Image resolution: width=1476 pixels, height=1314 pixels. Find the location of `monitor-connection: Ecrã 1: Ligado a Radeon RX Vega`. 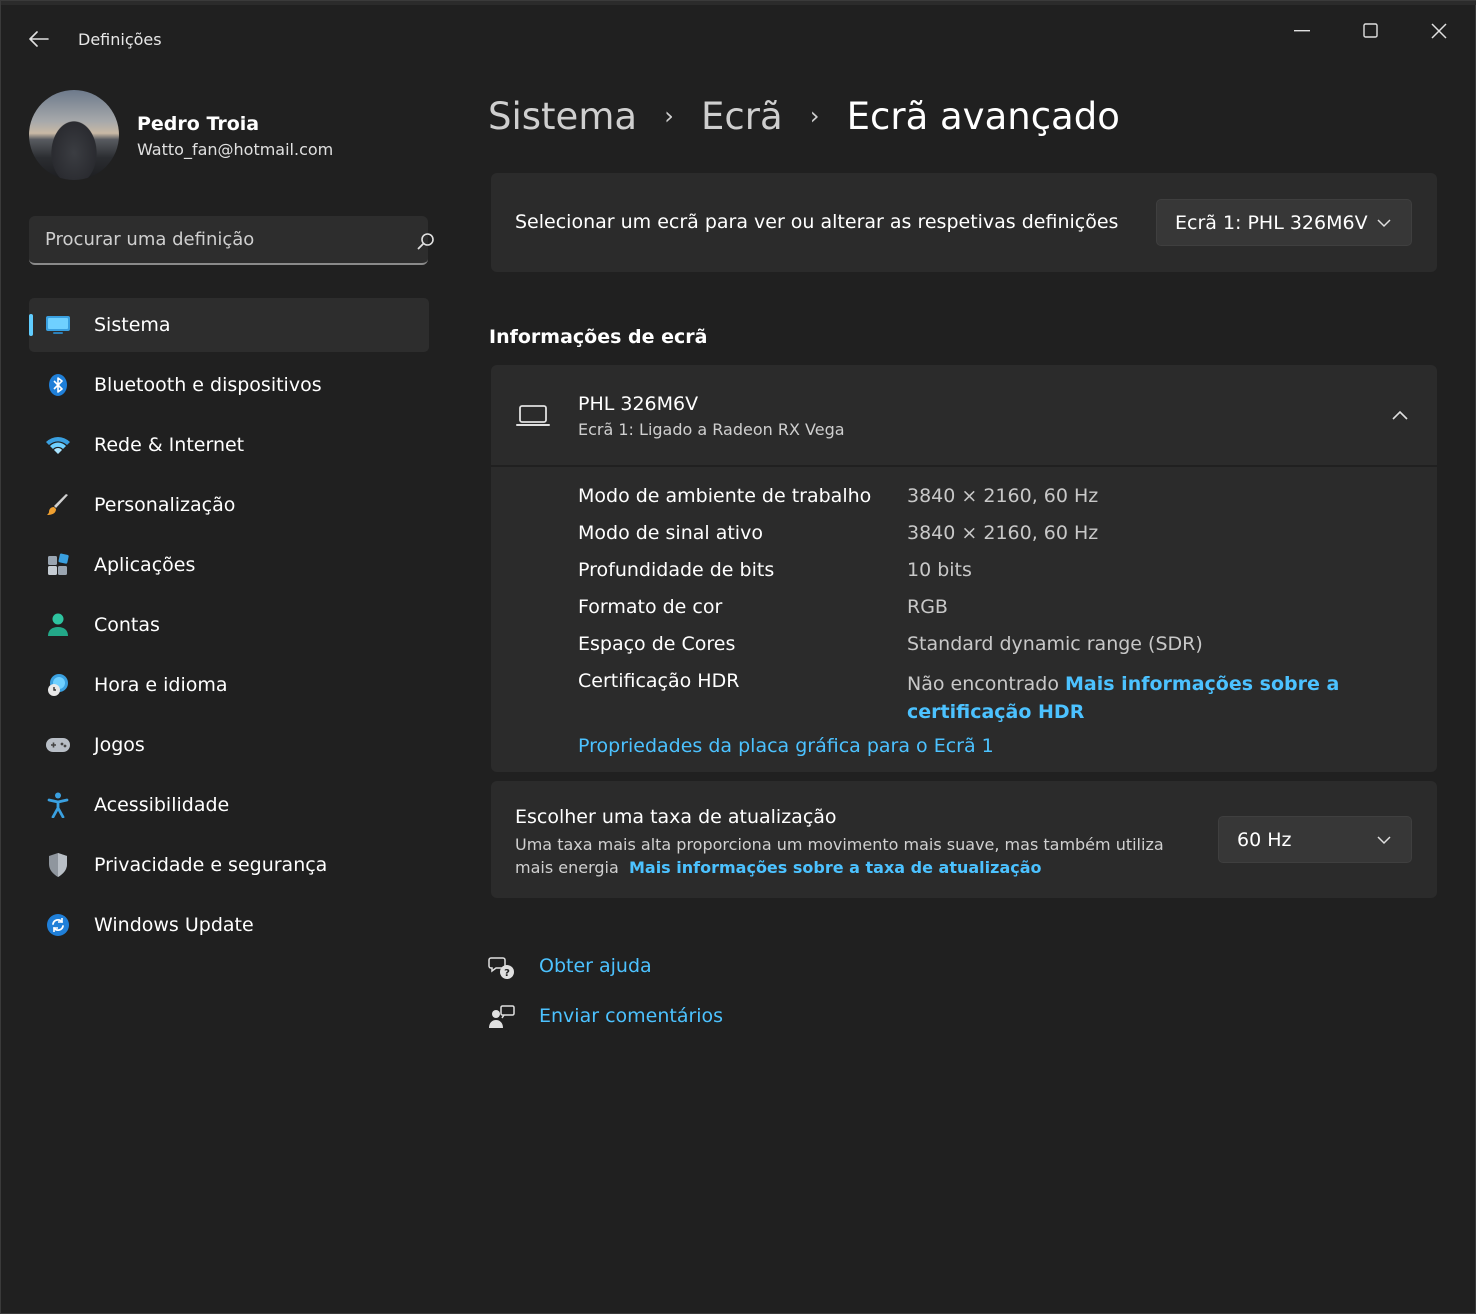

monitor-connection: Ecrã 1: Ligado a Radeon RX Vega is located at coordinates (711, 429).